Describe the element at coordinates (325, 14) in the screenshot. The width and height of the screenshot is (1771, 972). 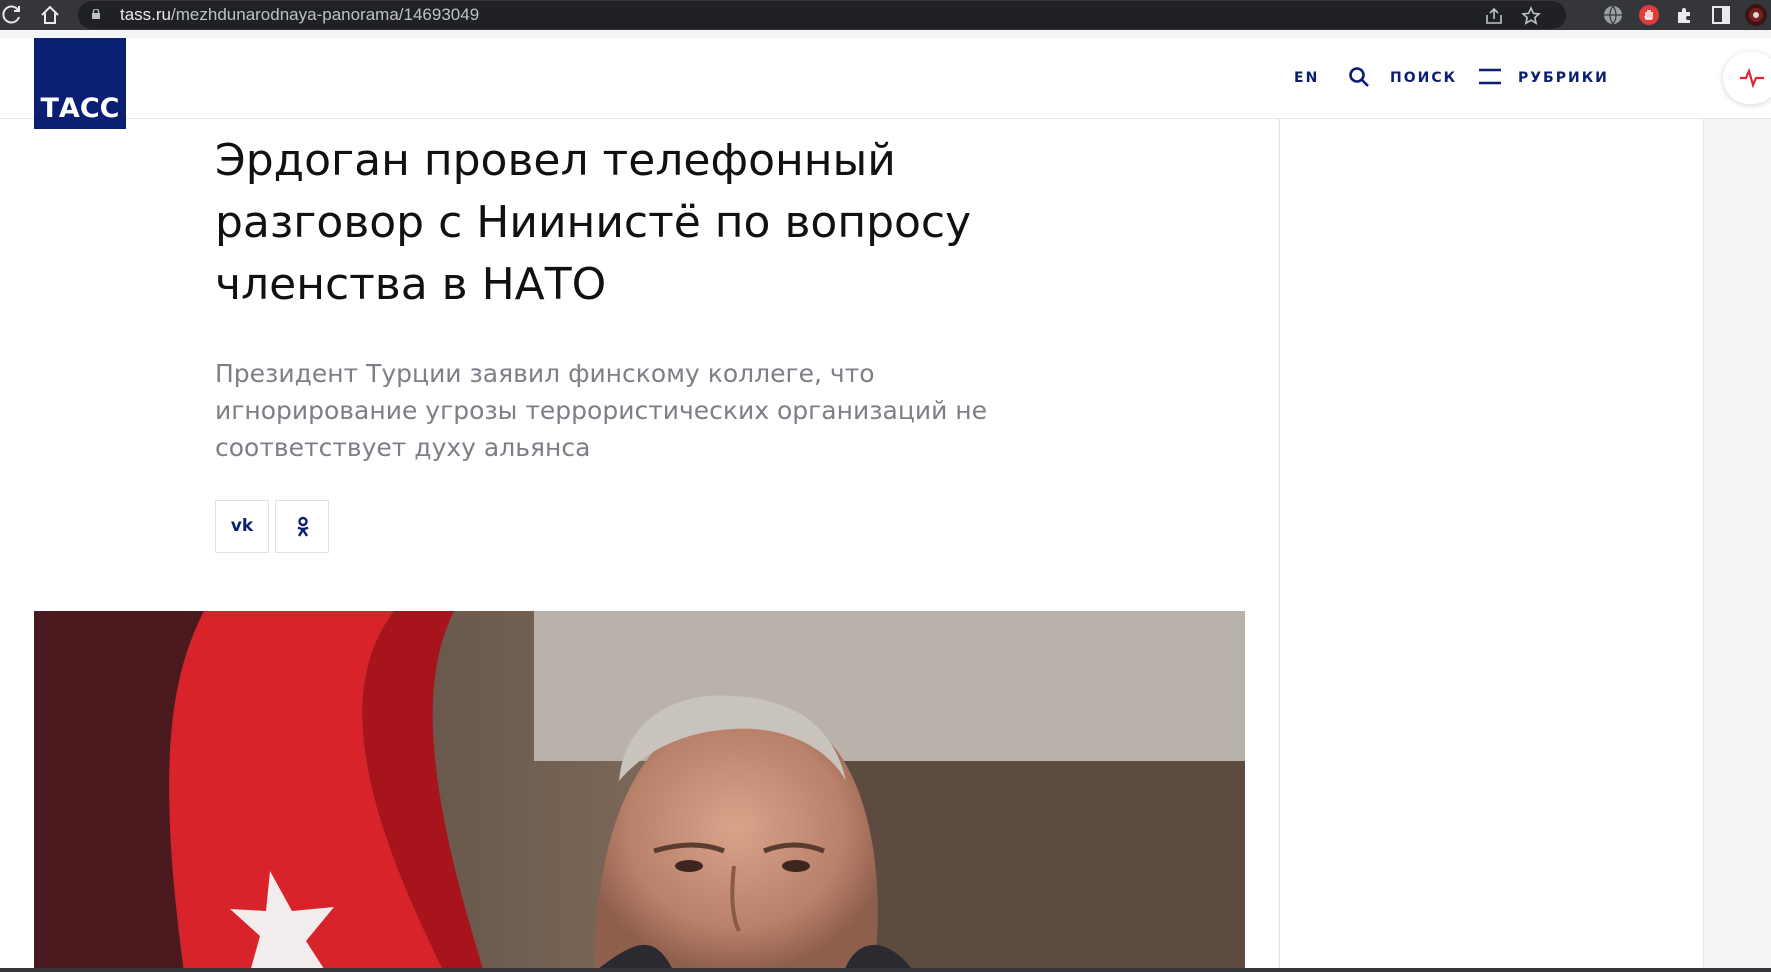
I see `url-path: /mezhdunarodnaya-panorama/14693049` at that location.